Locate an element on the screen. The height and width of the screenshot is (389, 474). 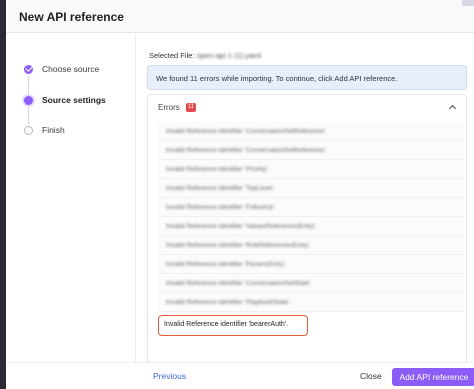
dialog-header: New API reference is located at coordinates (240, 16).